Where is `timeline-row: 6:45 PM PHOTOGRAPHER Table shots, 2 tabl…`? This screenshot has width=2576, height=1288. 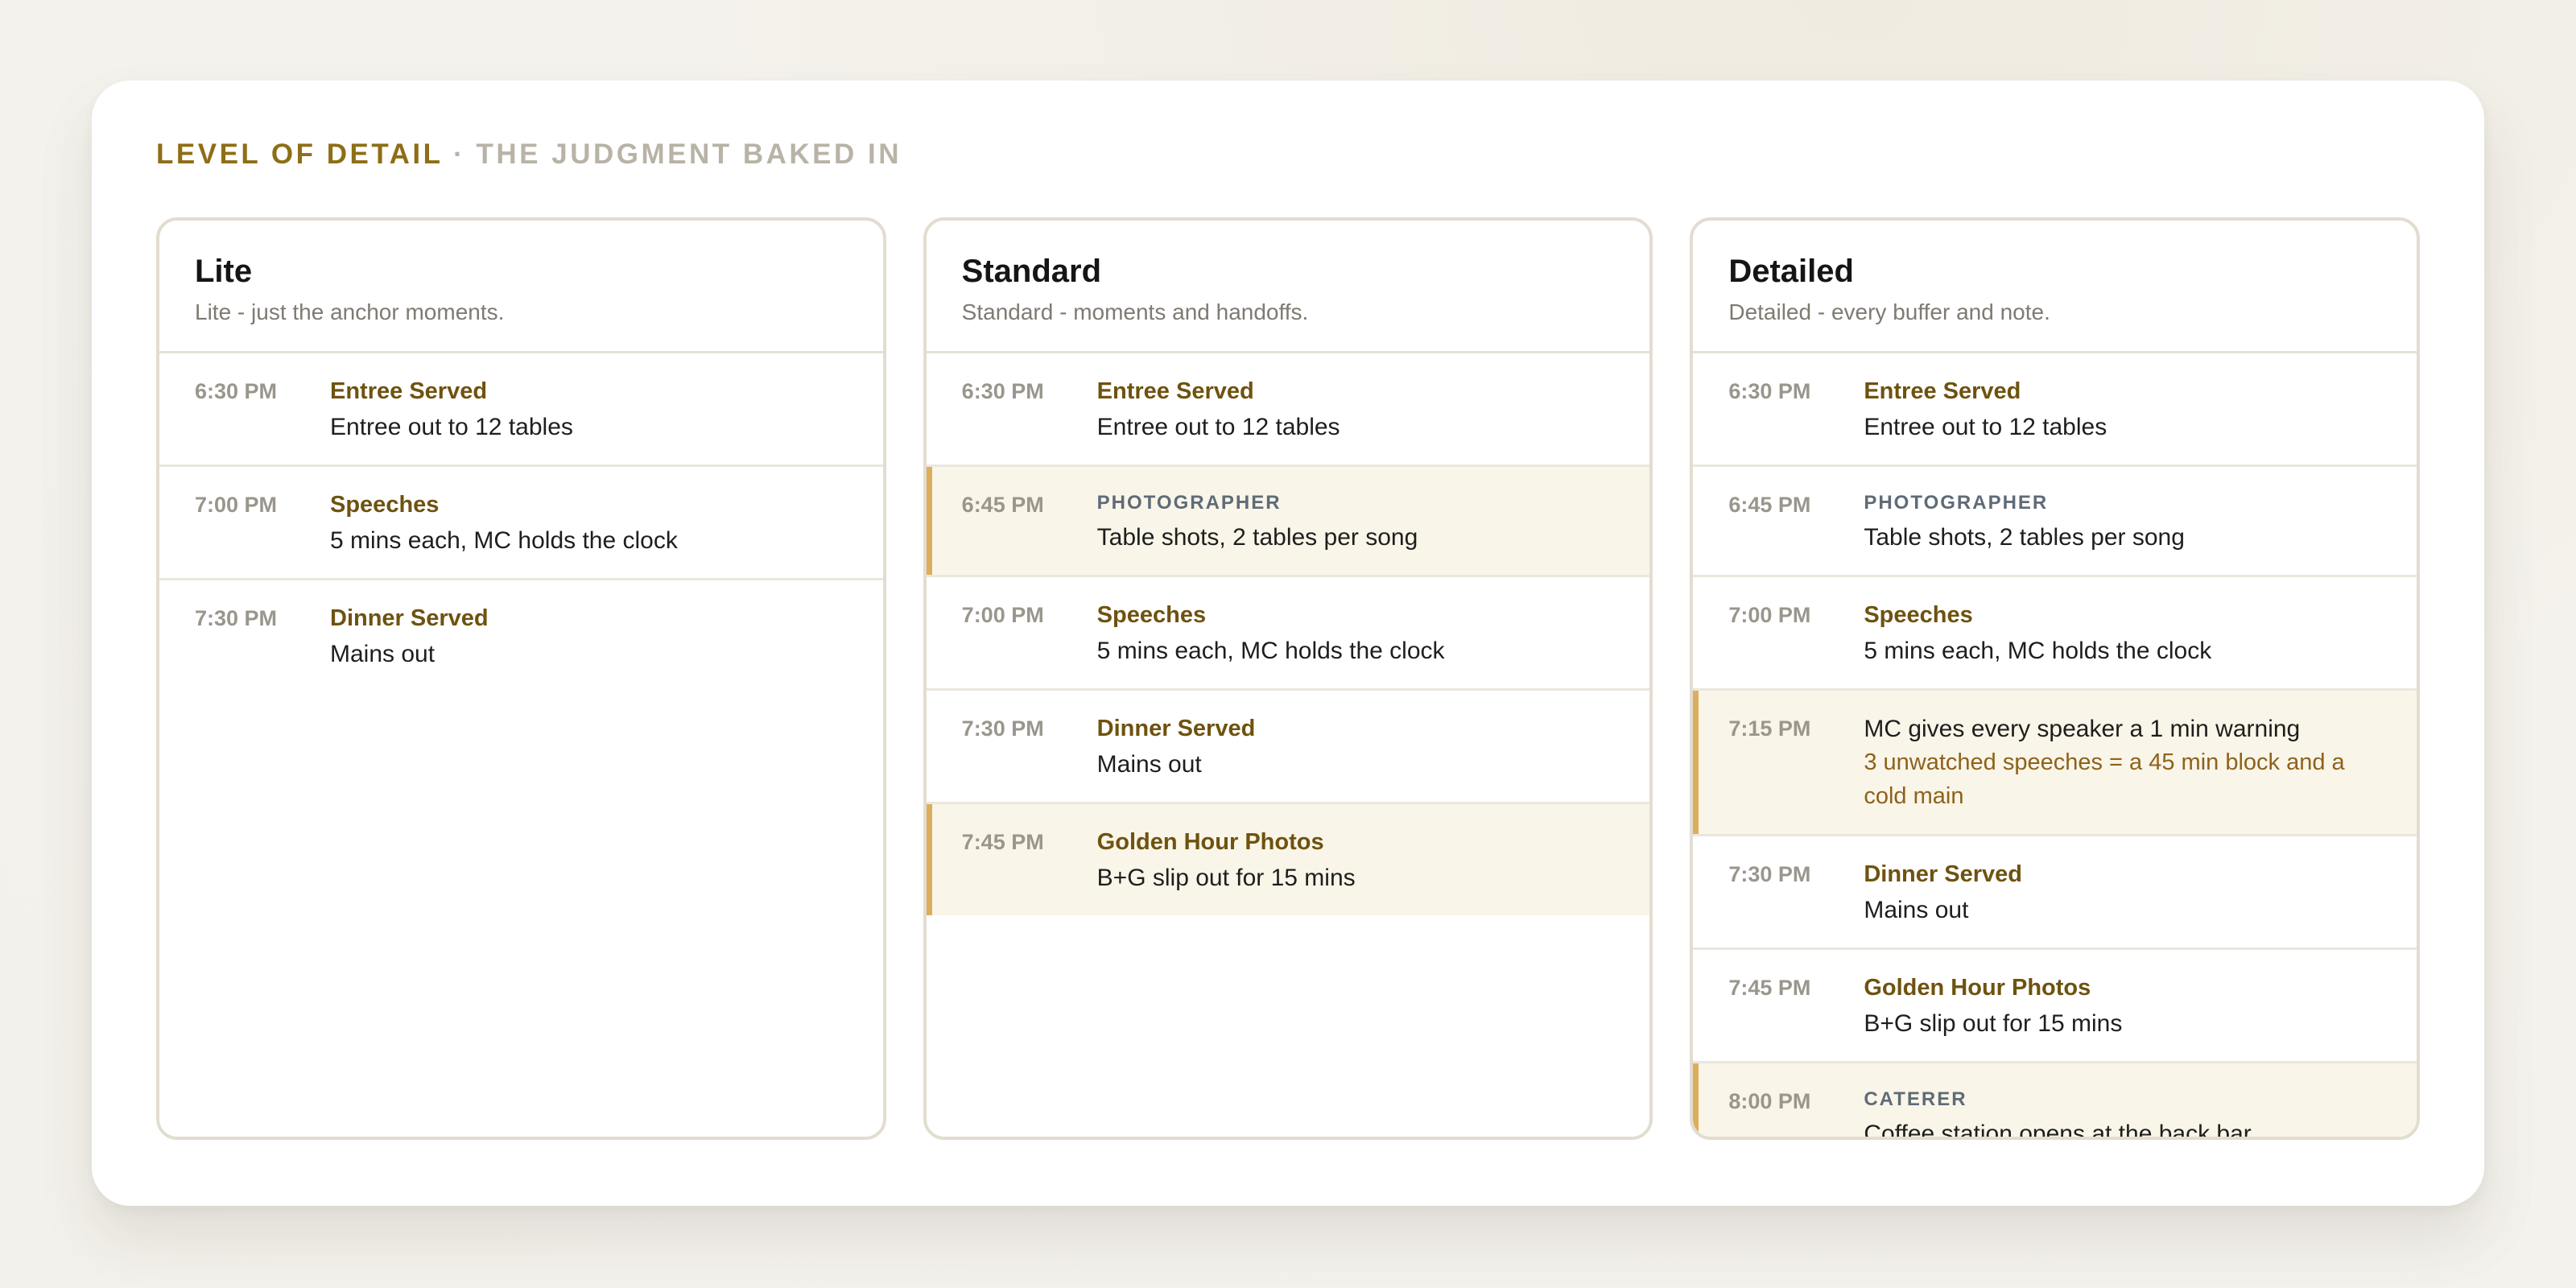 timeline-row: 6:45 PM PHOTOGRAPHER Table shots, 2 tabl… is located at coordinates (2055, 522).